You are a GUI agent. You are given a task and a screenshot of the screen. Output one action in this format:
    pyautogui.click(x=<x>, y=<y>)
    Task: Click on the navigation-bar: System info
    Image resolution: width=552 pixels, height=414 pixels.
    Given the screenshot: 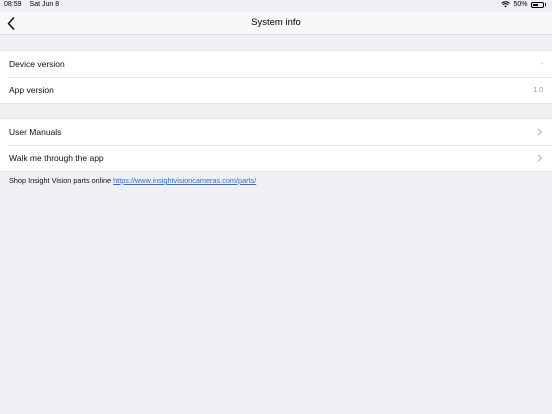 What is the action you would take?
    pyautogui.click(x=276, y=23)
    